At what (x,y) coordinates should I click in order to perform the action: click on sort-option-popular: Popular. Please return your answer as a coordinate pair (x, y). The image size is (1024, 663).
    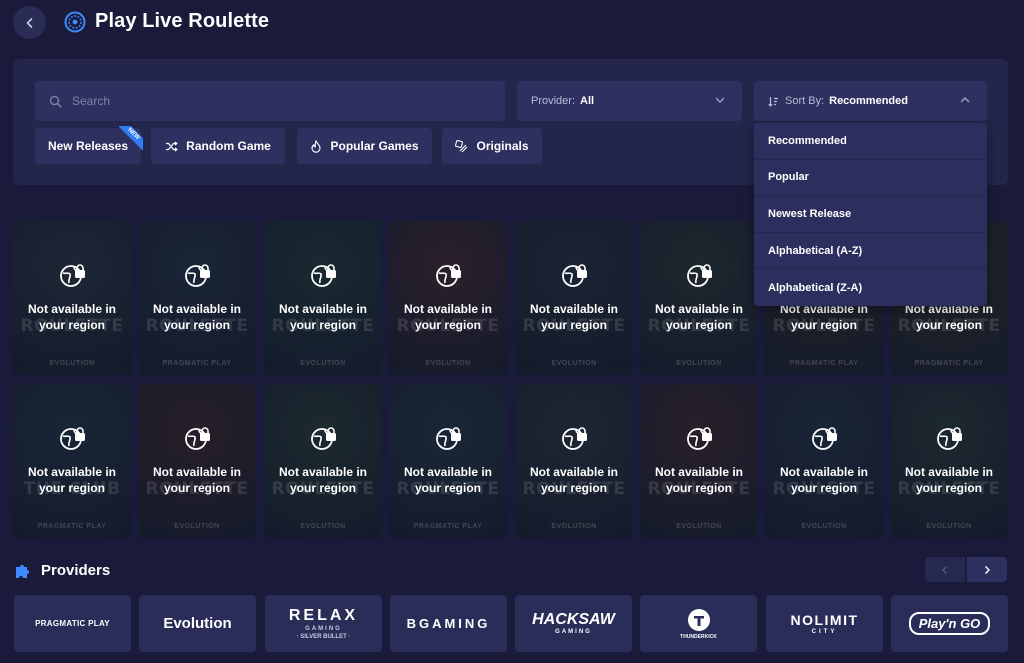
    Looking at the image, I should click on (870, 178).